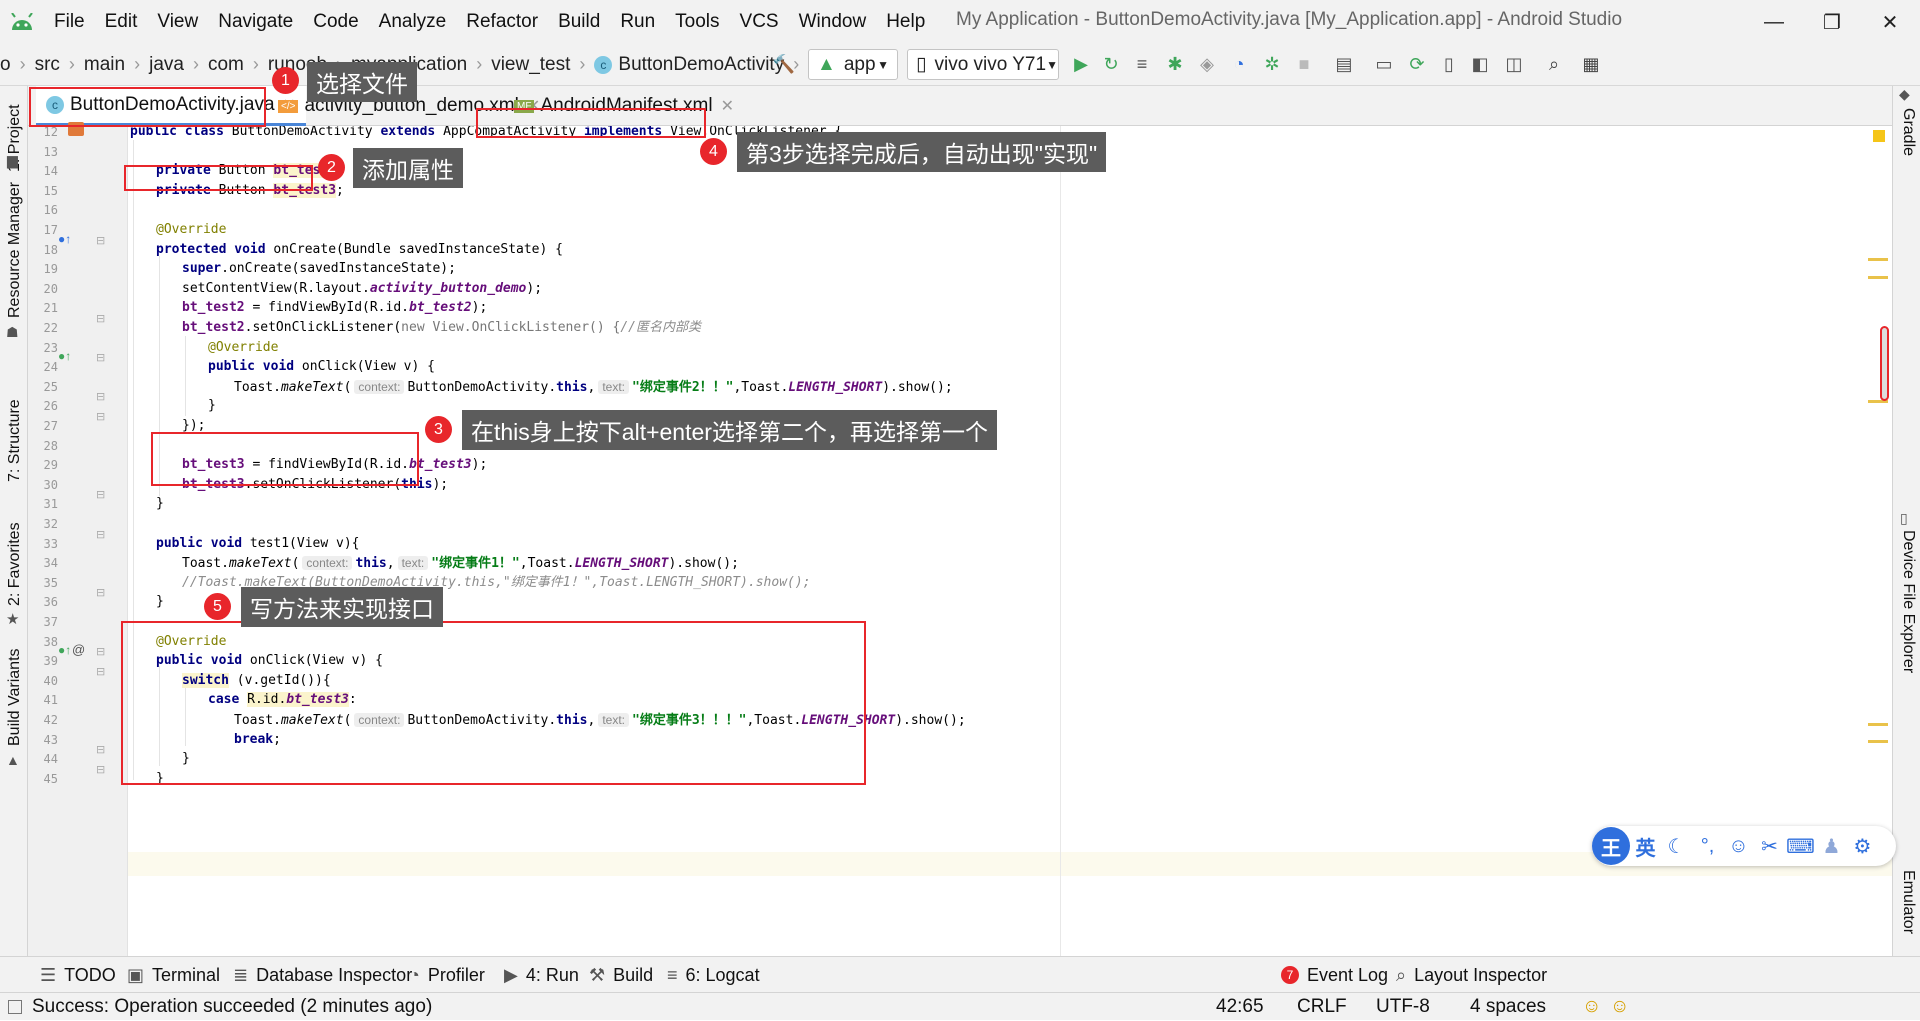 The width and height of the screenshot is (1920, 1021). Describe the element at coordinates (1272, 64) in the screenshot. I see `attach-icon: ✲` at that location.